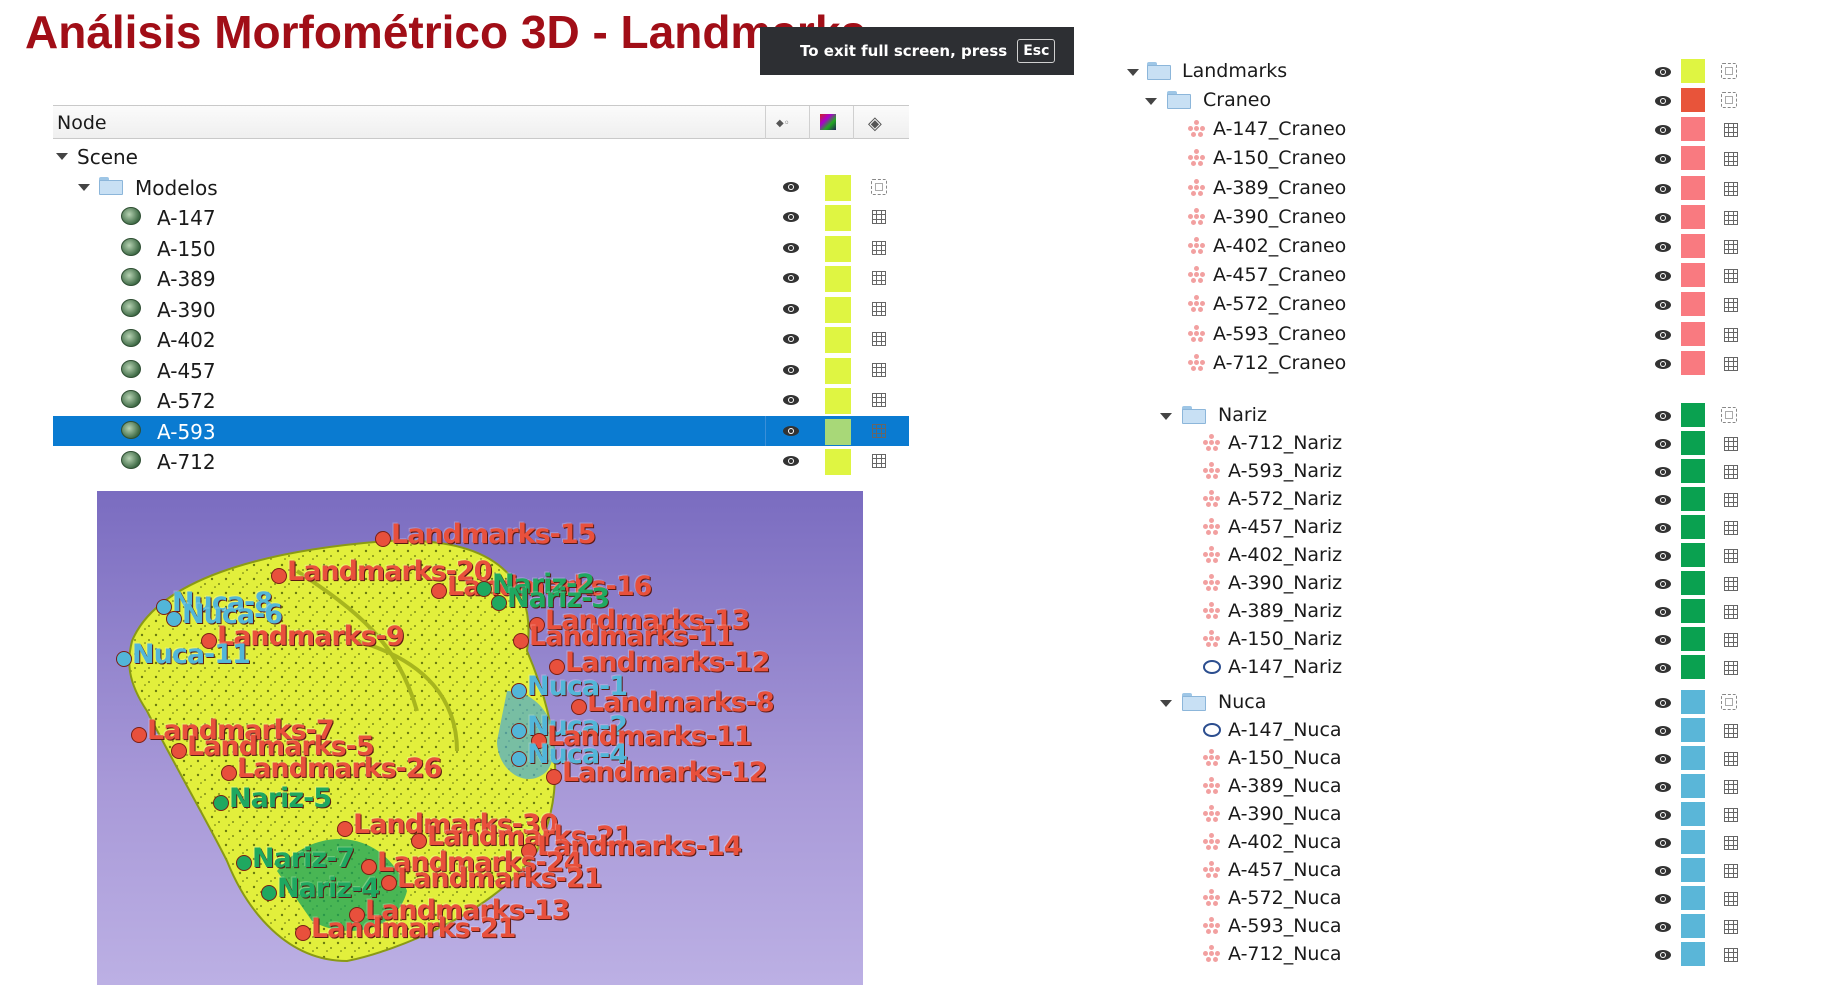 This screenshot has width=1832, height=1004. I want to click on tree-row-landmark-a-593_craneo: A-593_Craneo, so click(1445, 334).